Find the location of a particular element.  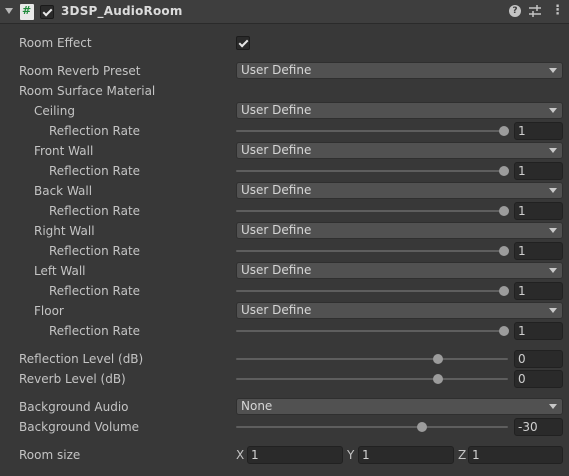

surface-label: Back Wall is located at coordinates (63, 191).